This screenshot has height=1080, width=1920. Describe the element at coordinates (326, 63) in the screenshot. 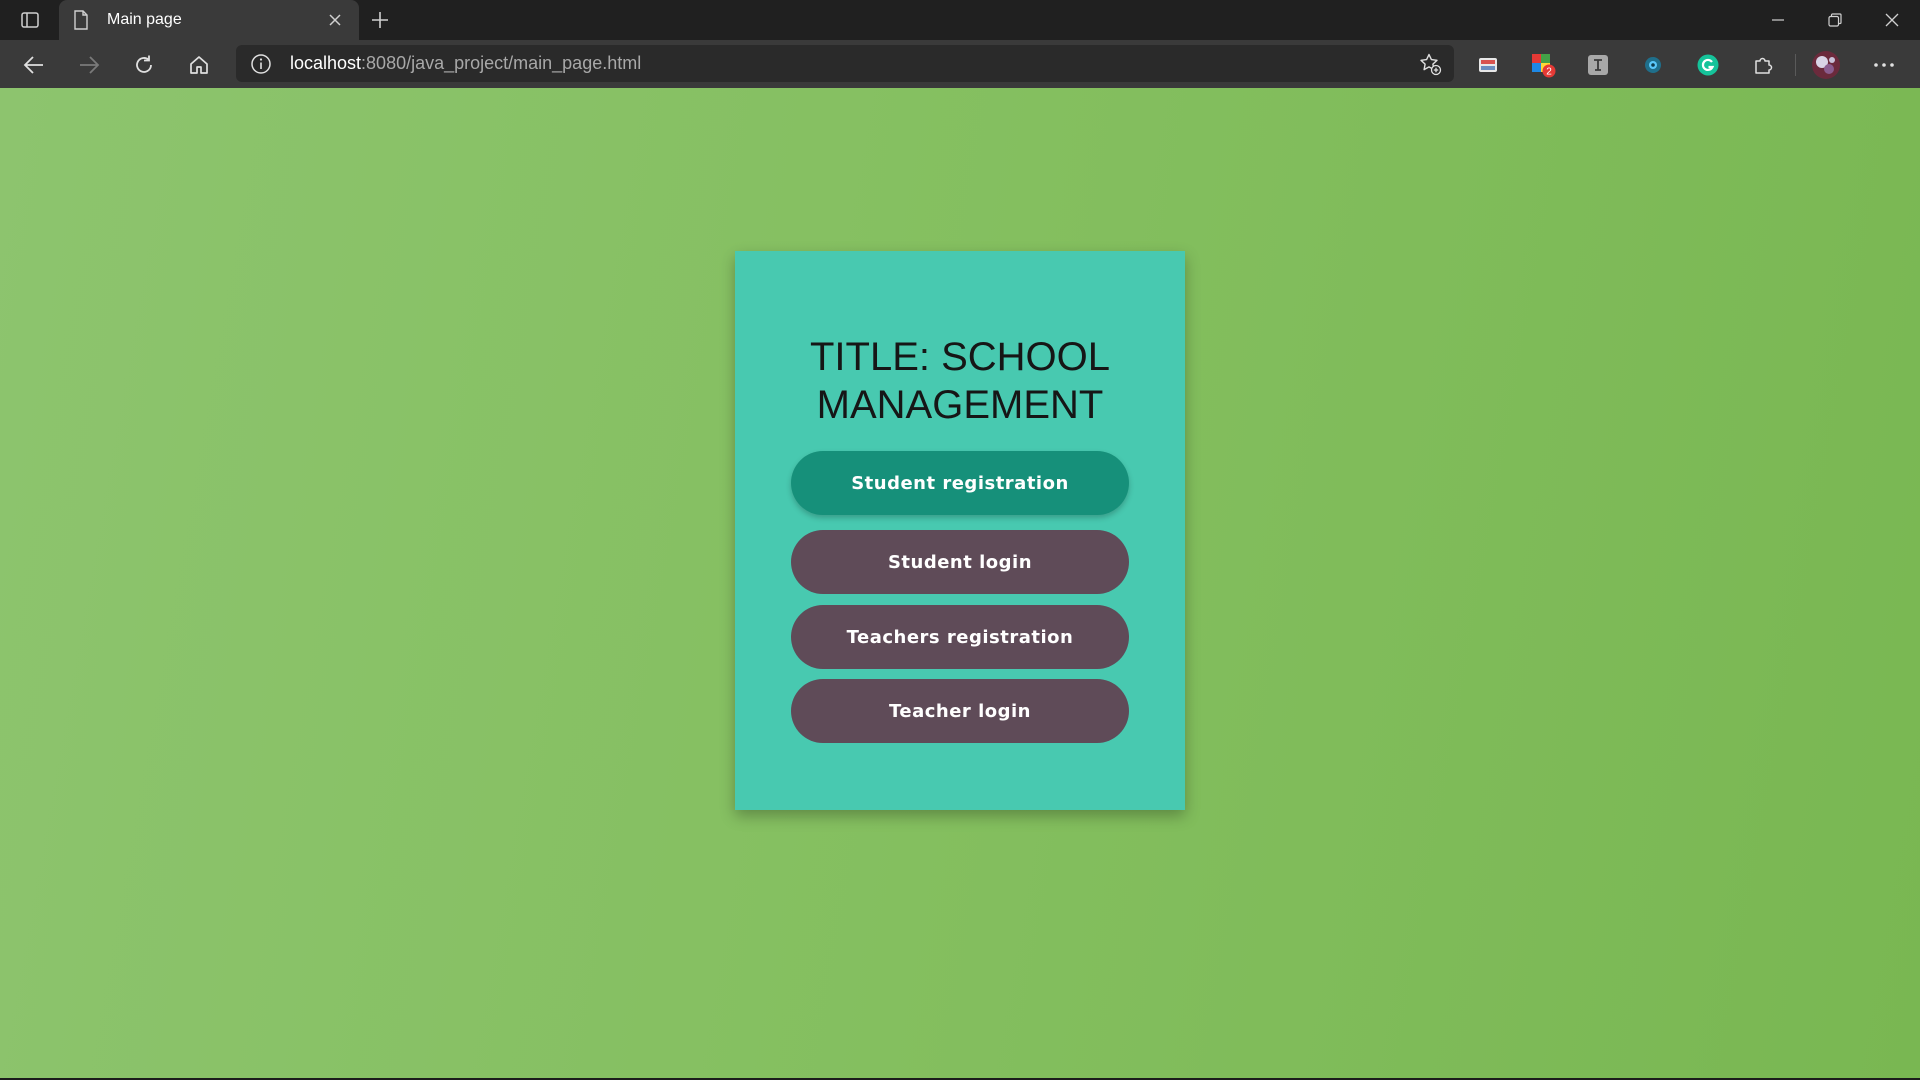

I see `url-host: localhost` at that location.